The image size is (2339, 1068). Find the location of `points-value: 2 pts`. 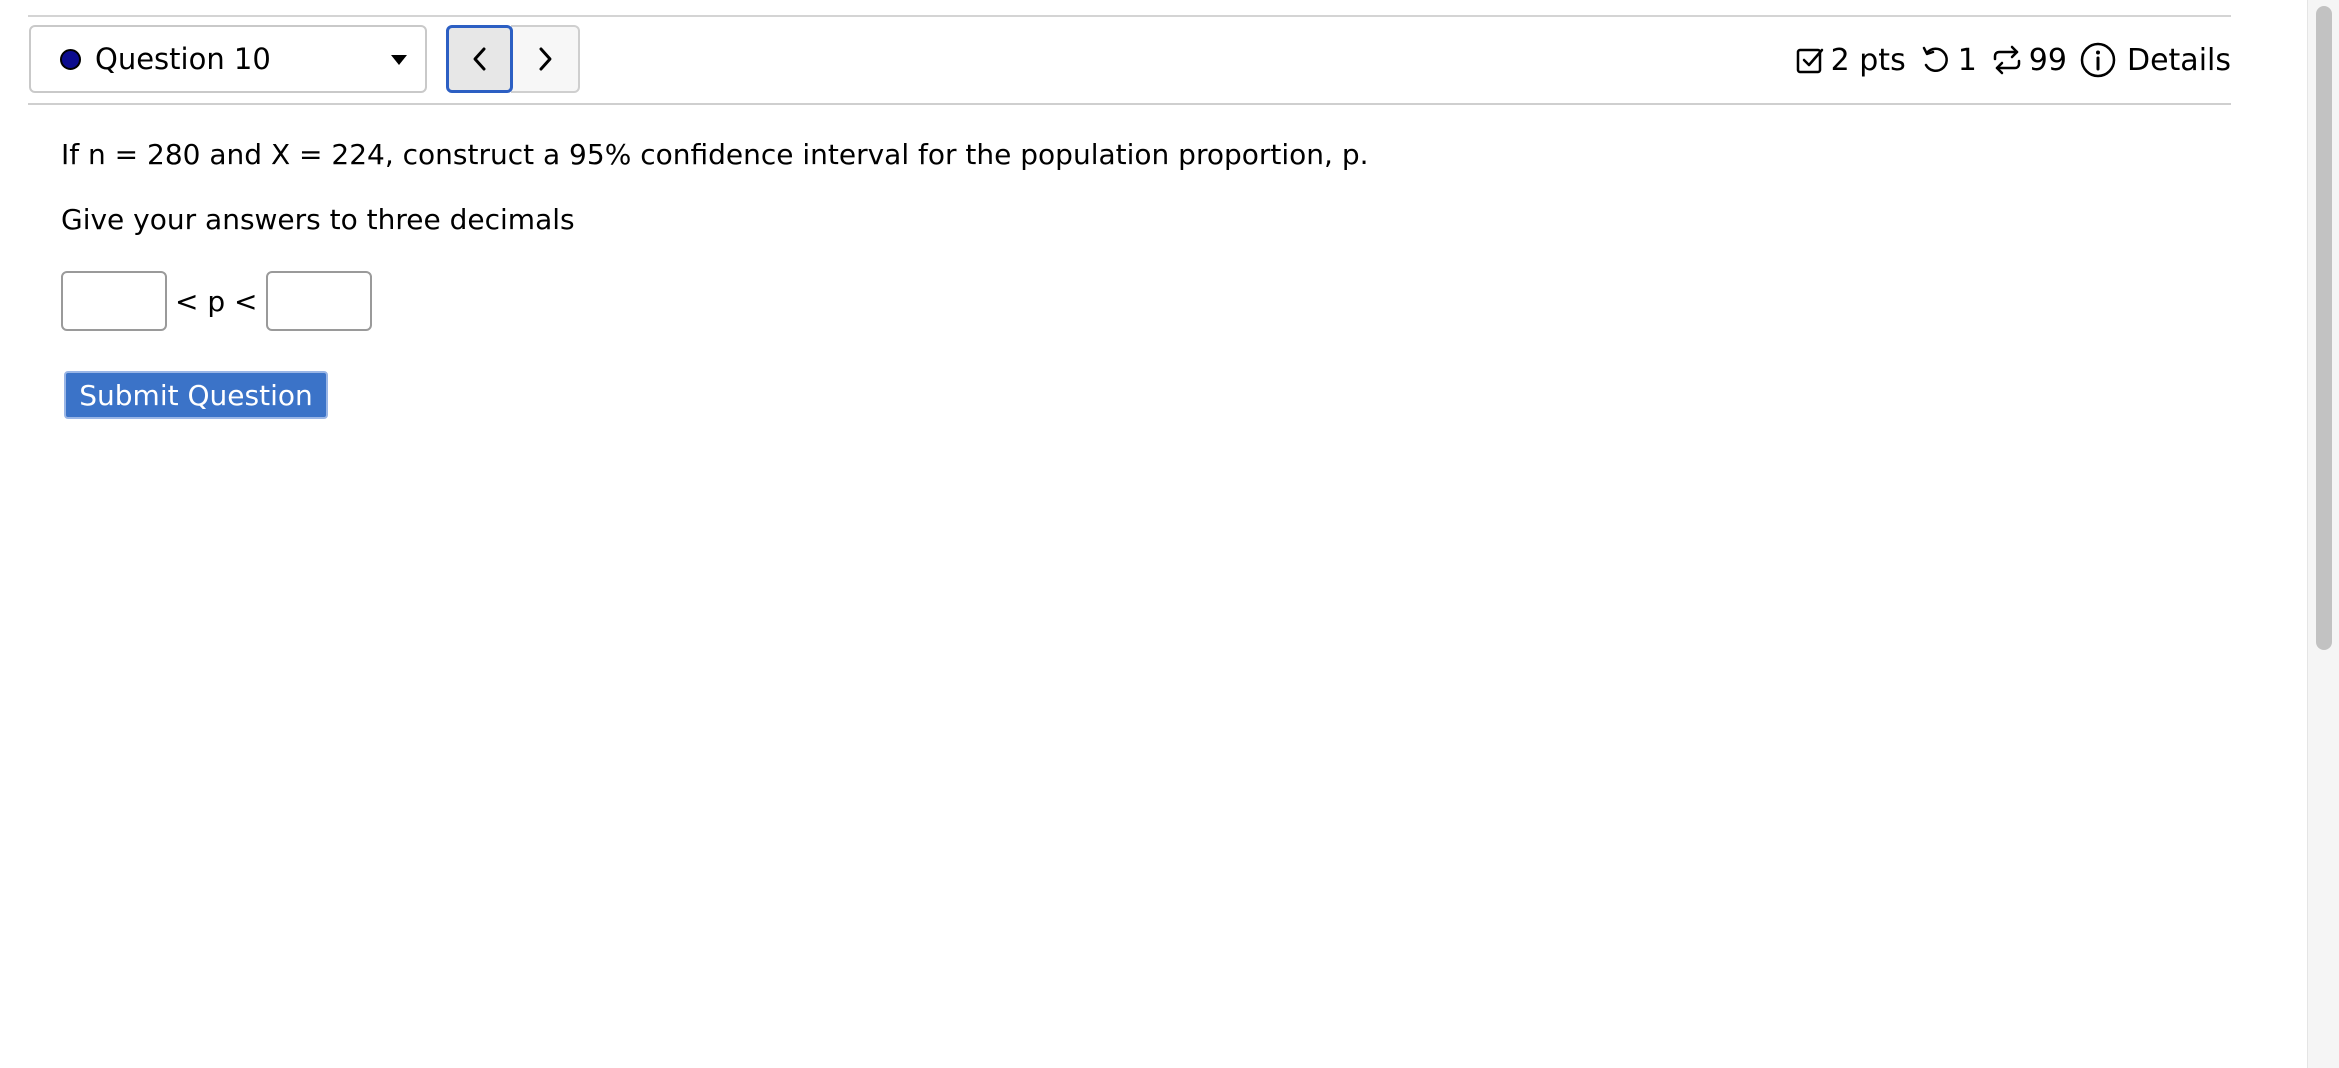

points-value: 2 pts is located at coordinates (1868, 60).